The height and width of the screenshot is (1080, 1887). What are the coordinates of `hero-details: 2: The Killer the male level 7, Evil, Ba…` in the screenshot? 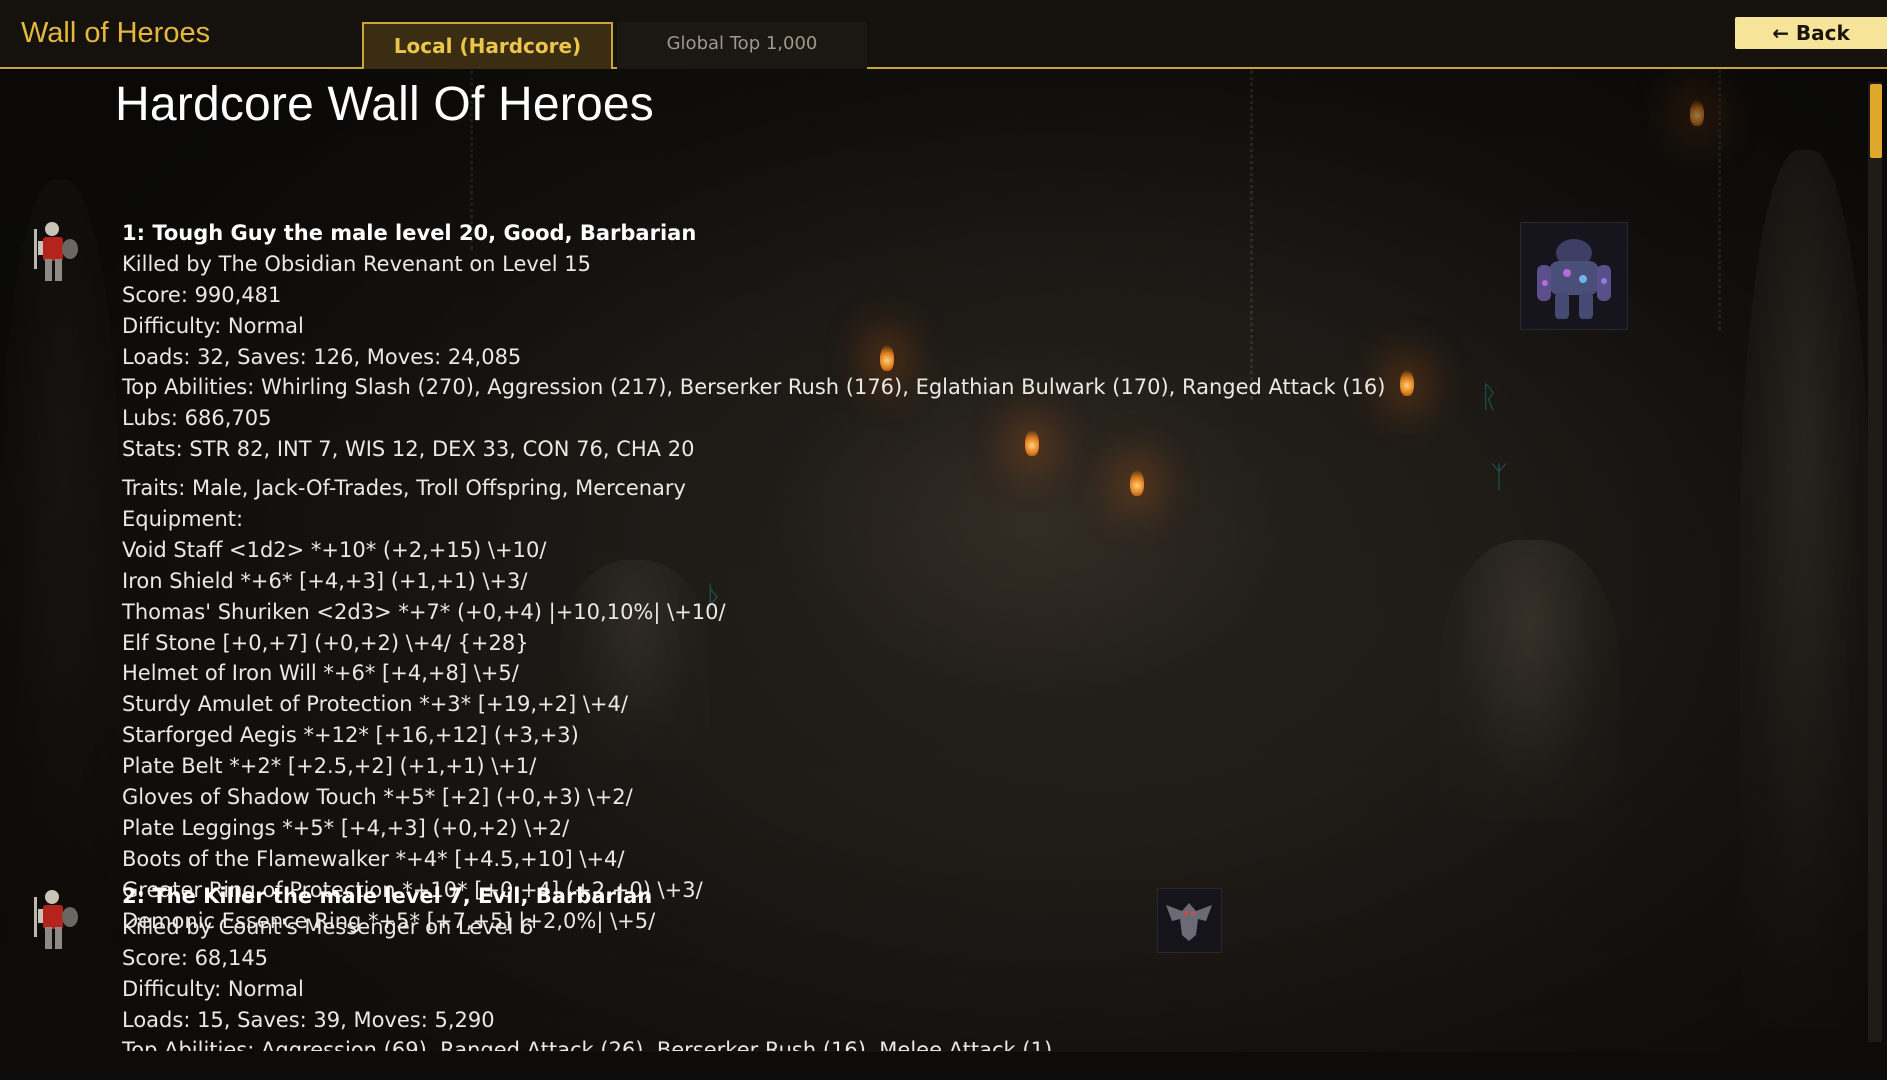 It's located at (587, 966).